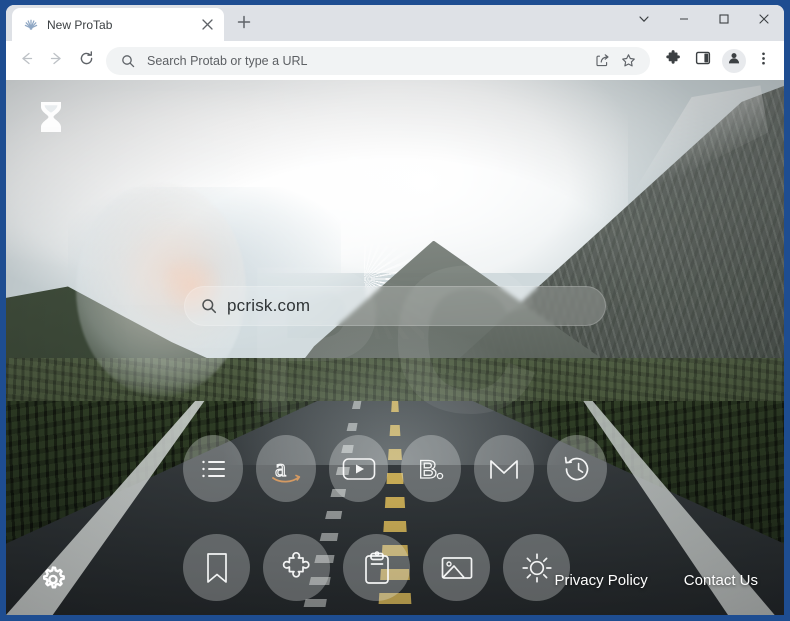  Describe the element at coordinates (428, 470) in the screenshot. I see `svg-text: B` at that location.